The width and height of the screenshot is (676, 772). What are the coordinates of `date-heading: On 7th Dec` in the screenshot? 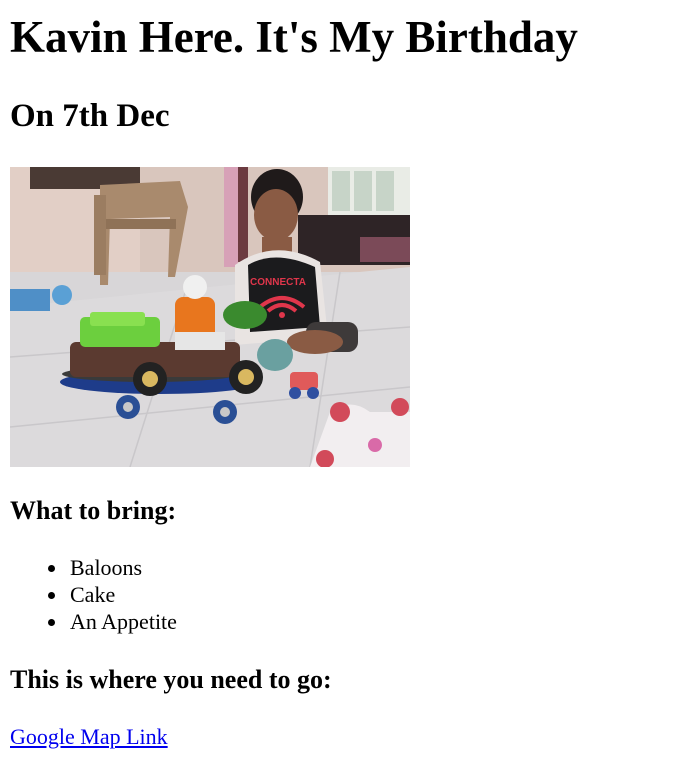 It's located at (90, 116).